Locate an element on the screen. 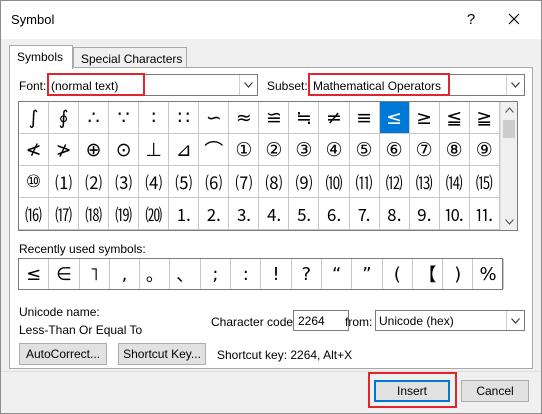 This screenshot has width=542, height=414. tab-symbols: Symbols is located at coordinates (41, 57).